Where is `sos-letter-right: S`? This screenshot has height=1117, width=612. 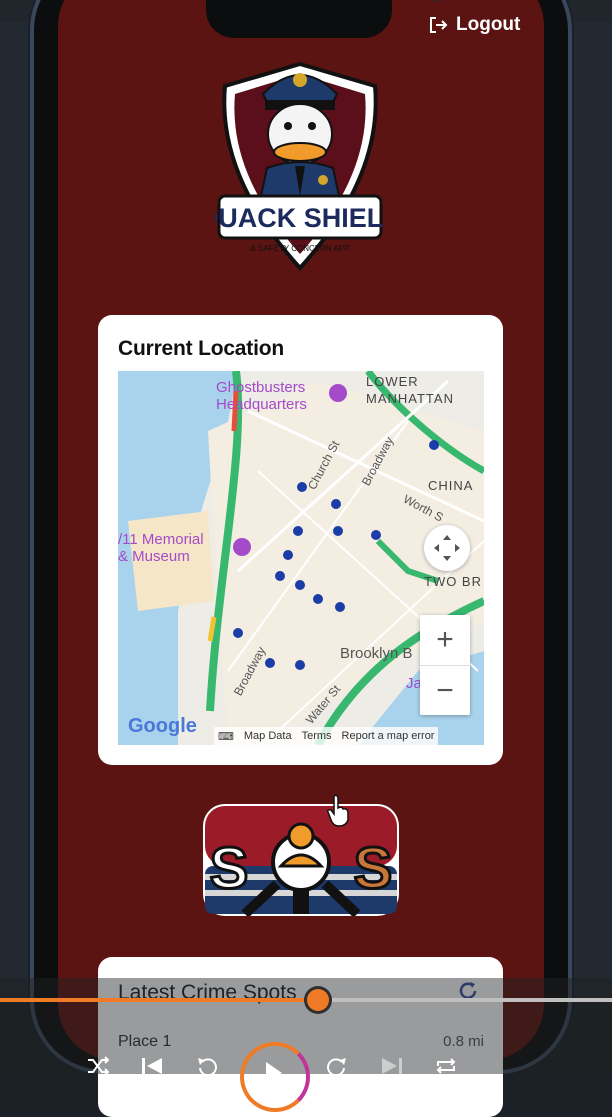
sos-letter-right: S is located at coordinates (373, 868).